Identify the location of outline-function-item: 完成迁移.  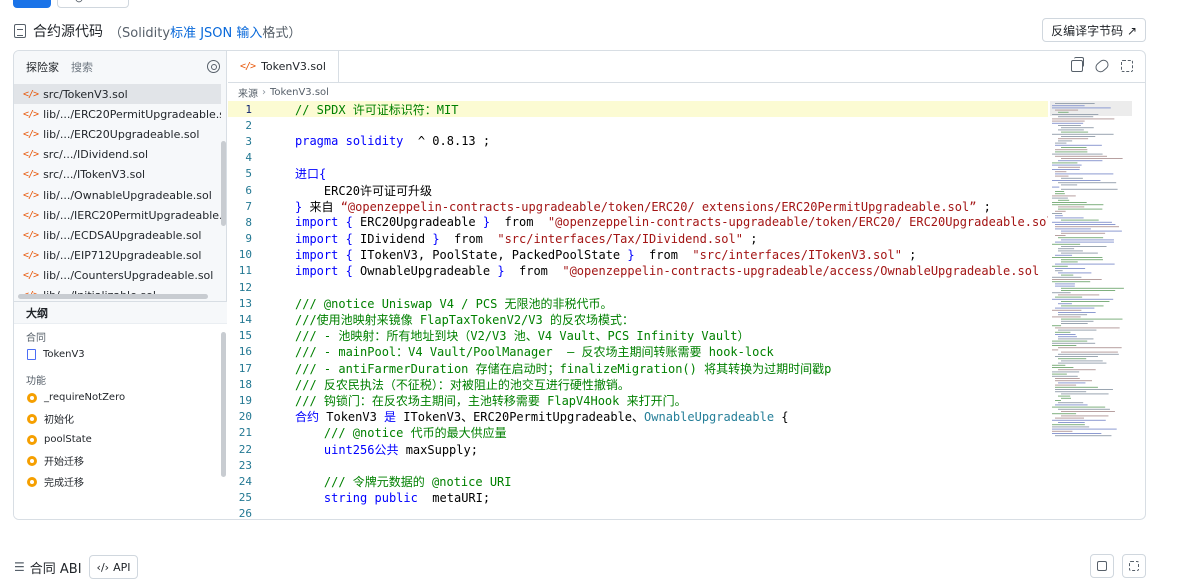
(120, 481).